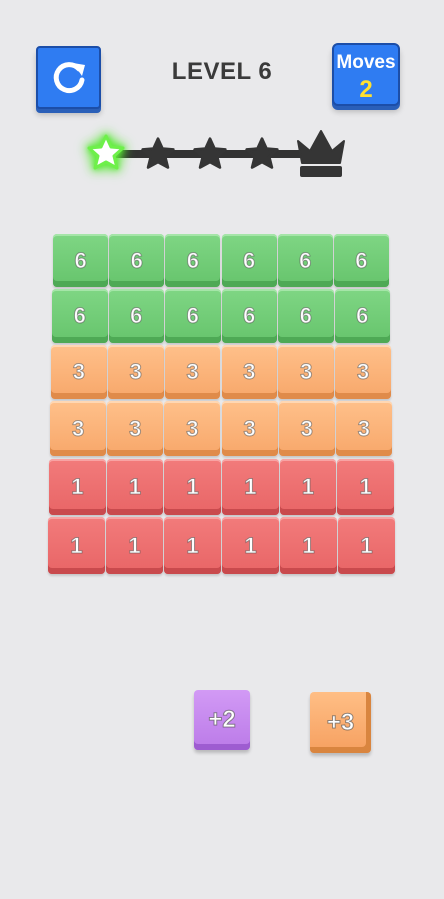 This screenshot has width=444, height=899. I want to click on crown-icon, so click(321, 153).